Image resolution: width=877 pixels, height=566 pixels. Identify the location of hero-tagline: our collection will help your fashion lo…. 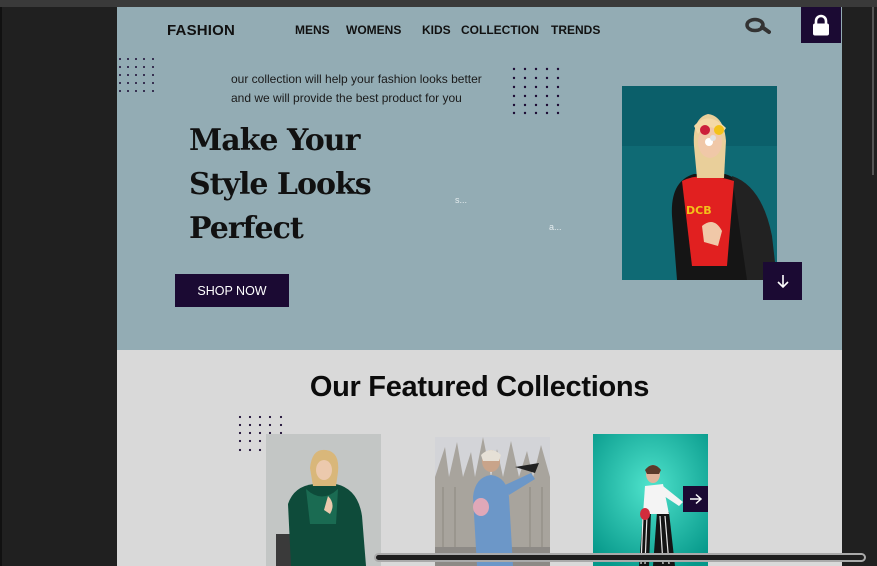
(381, 89).